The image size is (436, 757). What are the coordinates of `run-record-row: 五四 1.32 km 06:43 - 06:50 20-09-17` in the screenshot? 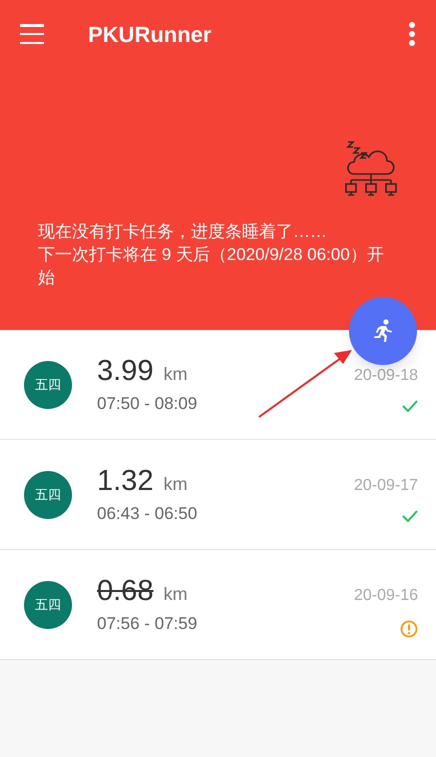 It's located at (218, 495).